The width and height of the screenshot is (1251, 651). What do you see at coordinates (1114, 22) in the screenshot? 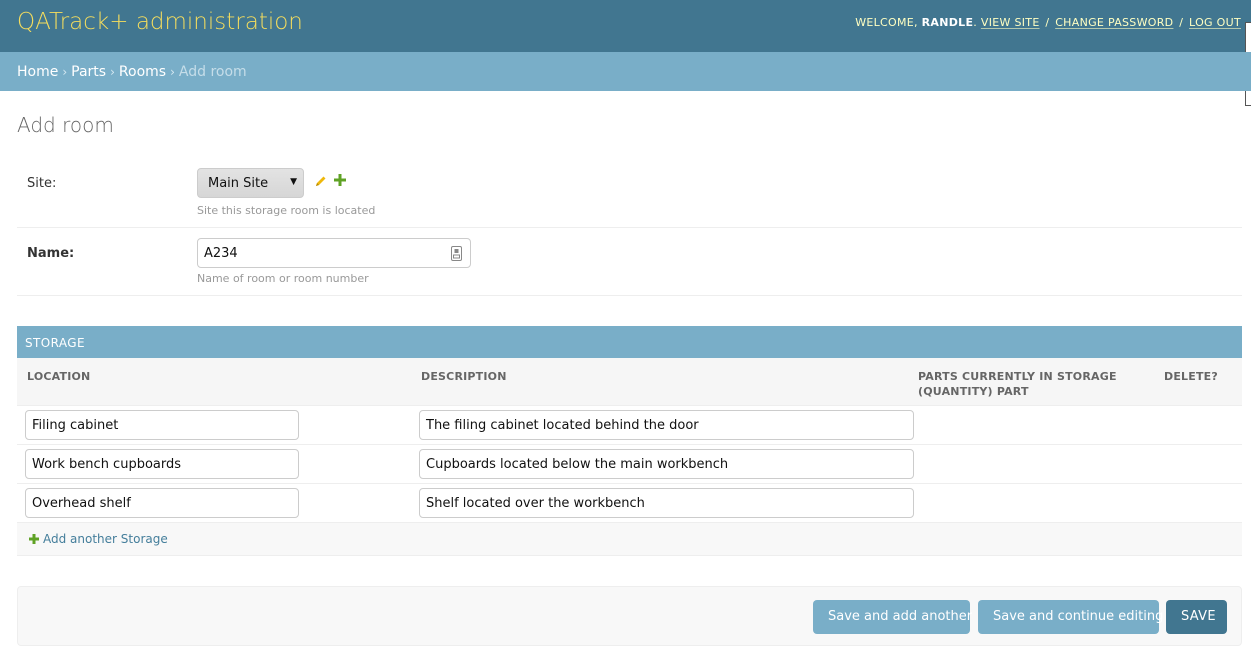
I see `change-password-link: CHANGE PASSWORD` at bounding box center [1114, 22].